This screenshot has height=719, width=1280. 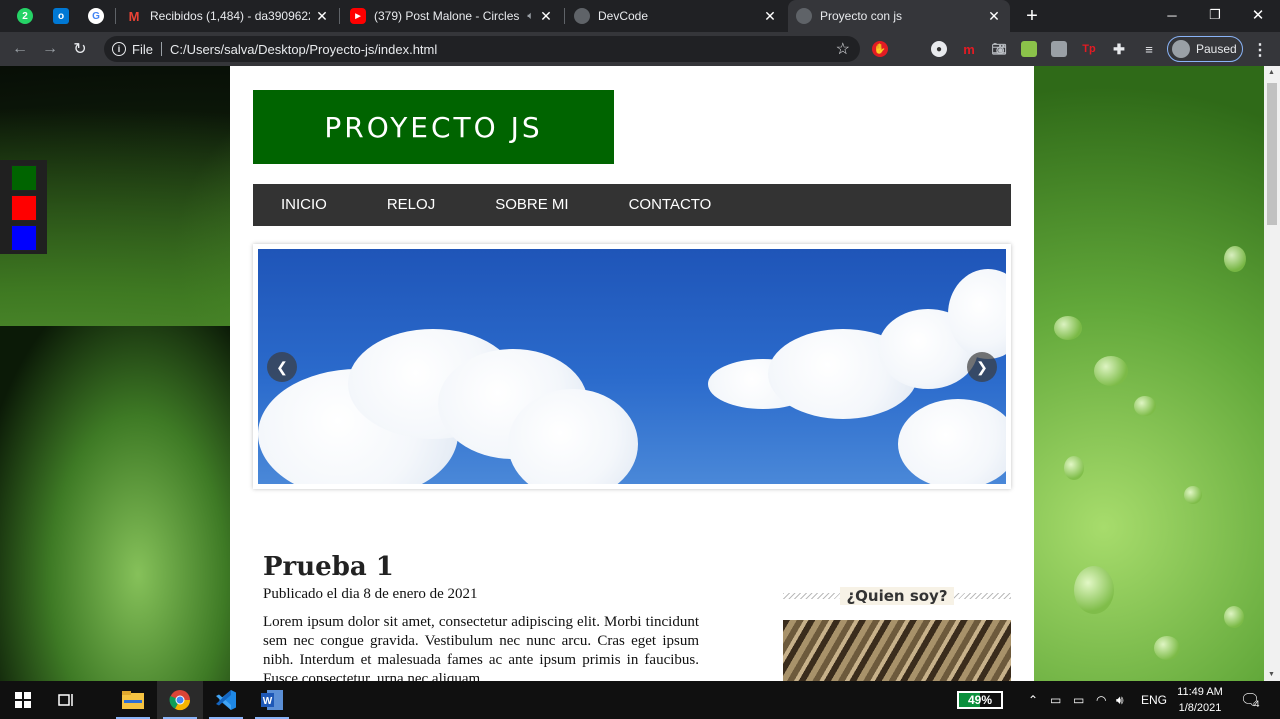 I want to click on show-hidden-icons-button: ⌃, so click(x=1033, y=700).